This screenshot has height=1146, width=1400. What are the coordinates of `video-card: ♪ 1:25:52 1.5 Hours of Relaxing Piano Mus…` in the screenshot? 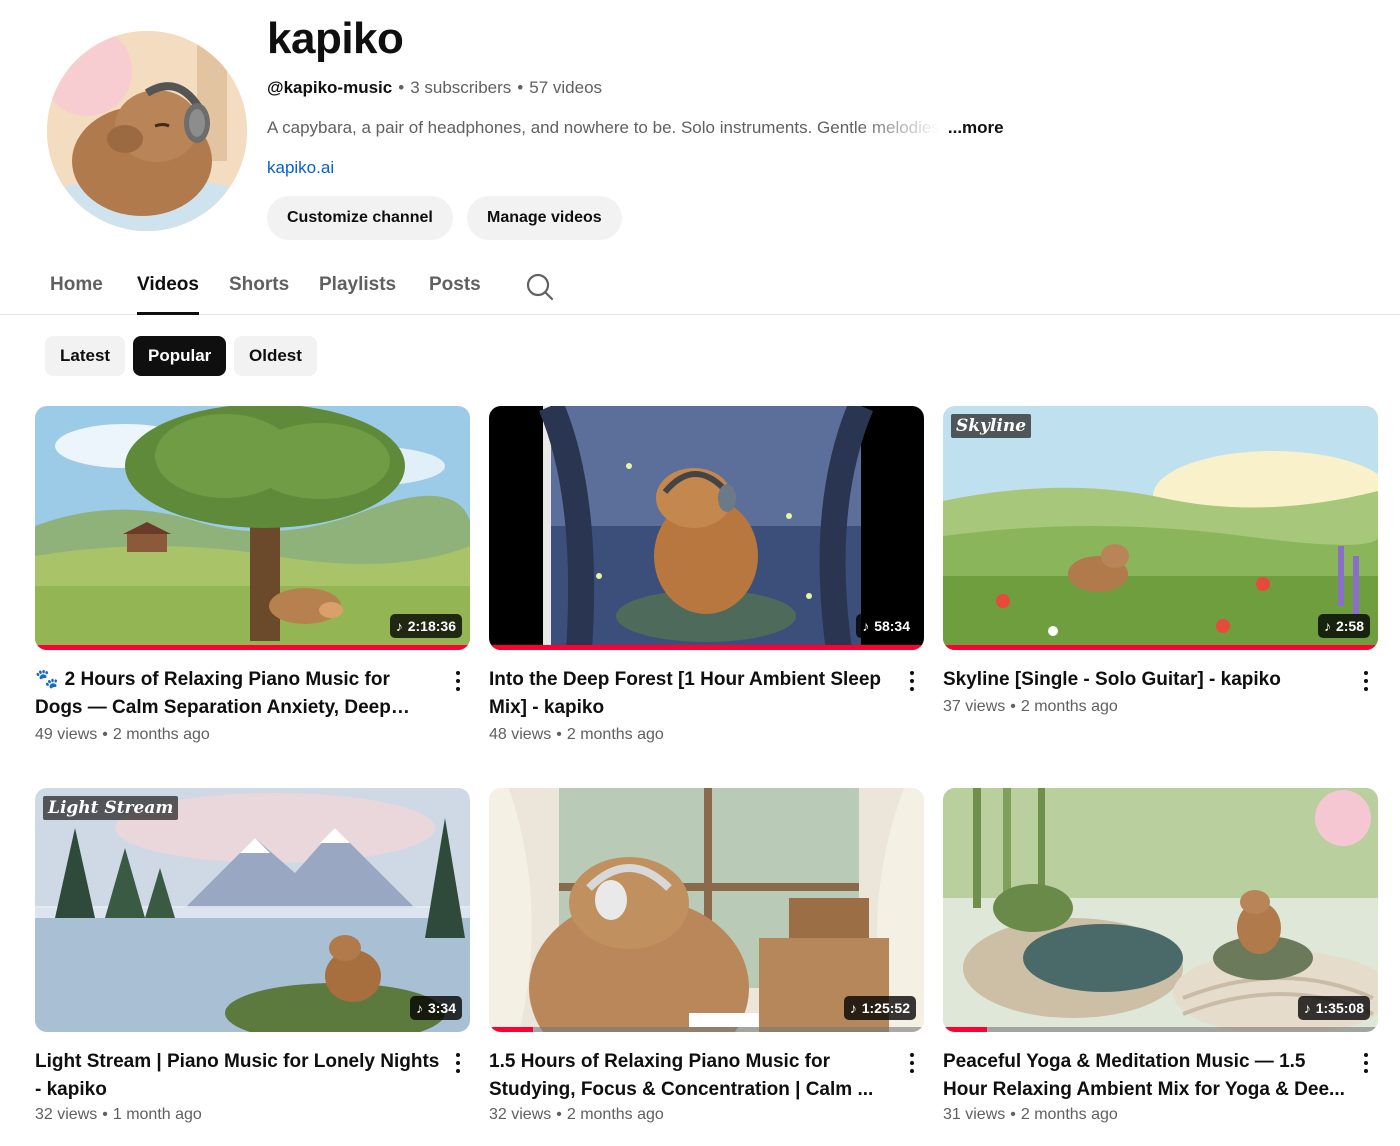 It's located at (706, 955).